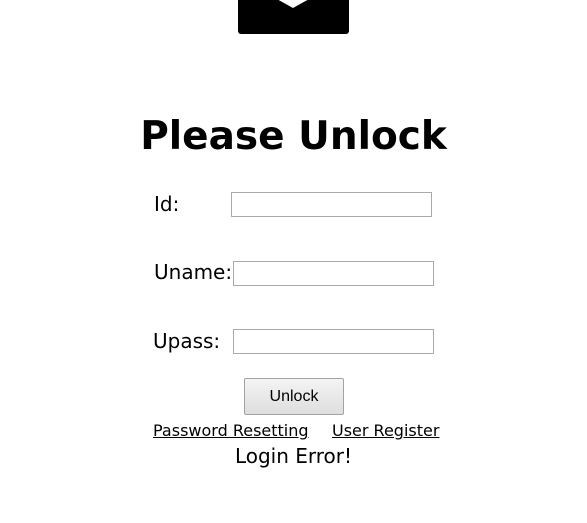  I want to click on id-label: Id:, so click(167, 204).